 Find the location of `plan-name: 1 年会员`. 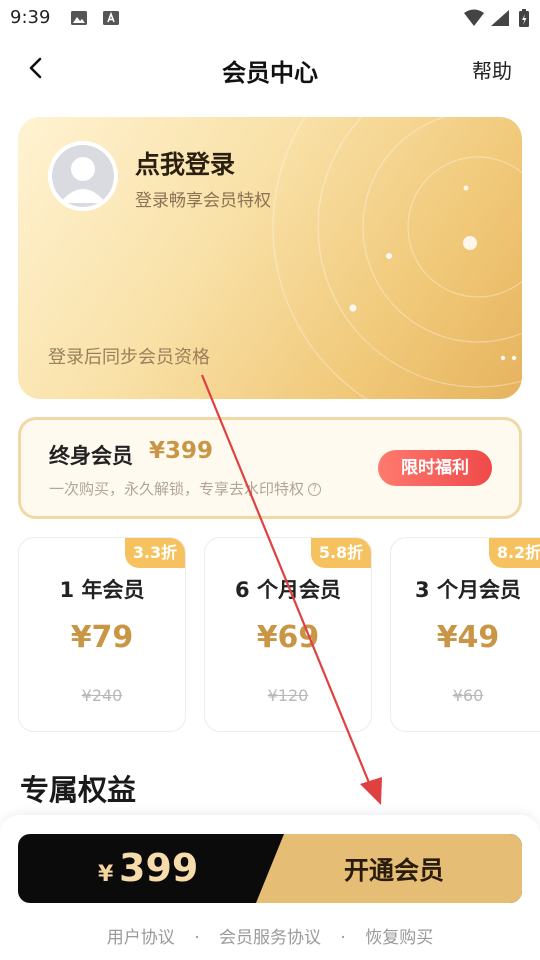

plan-name: 1 年会员 is located at coordinates (102, 590).